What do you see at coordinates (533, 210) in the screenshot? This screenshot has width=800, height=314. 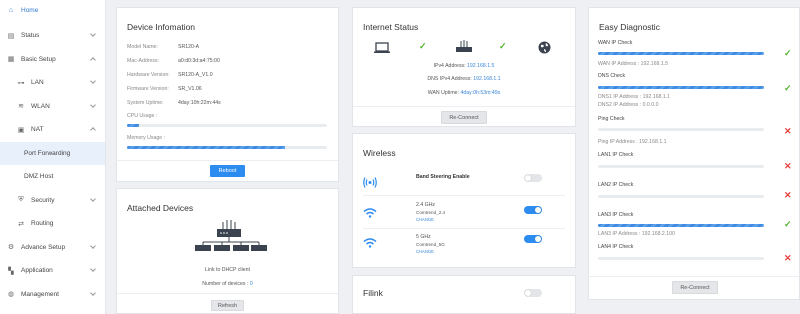 I see `radio-24-toggle` at bounding box center [533, 210].